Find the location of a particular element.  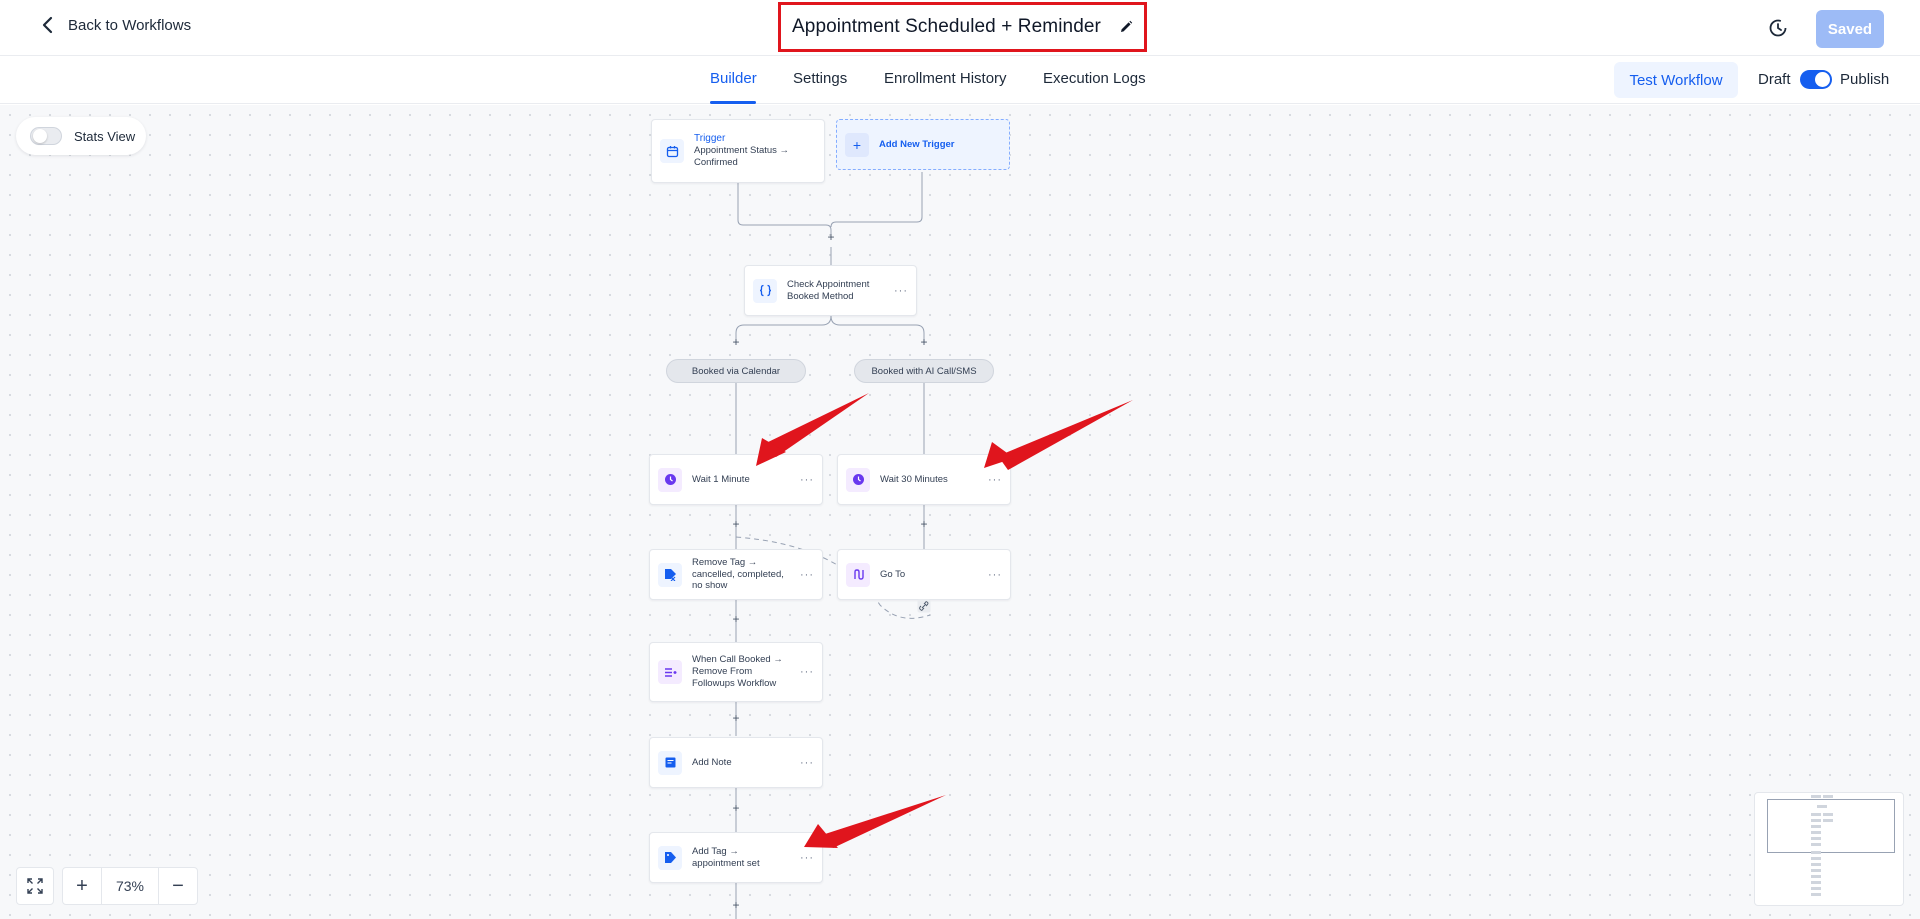

step-text: Wait 1 Minute is located at coordinates (721, 479).